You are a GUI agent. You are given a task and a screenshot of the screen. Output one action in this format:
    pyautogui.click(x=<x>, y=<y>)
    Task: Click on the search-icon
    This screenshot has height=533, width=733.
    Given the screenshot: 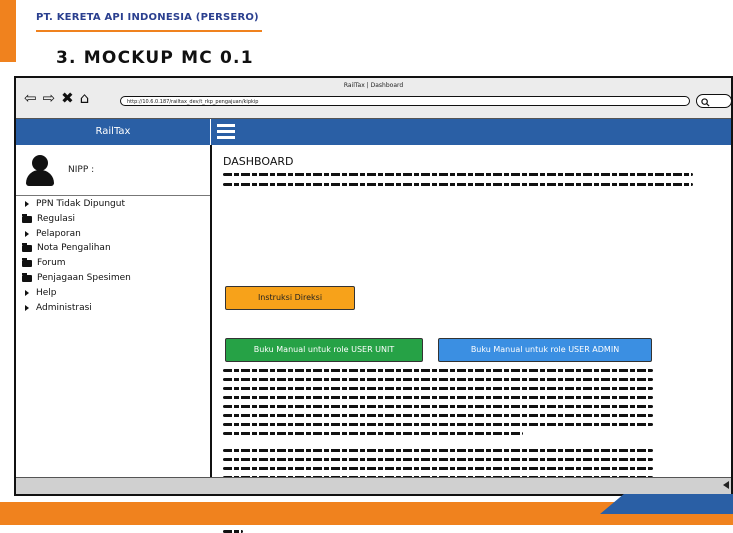 What is the action you would take?
    pyautogui.click(x=714, y=101)
    